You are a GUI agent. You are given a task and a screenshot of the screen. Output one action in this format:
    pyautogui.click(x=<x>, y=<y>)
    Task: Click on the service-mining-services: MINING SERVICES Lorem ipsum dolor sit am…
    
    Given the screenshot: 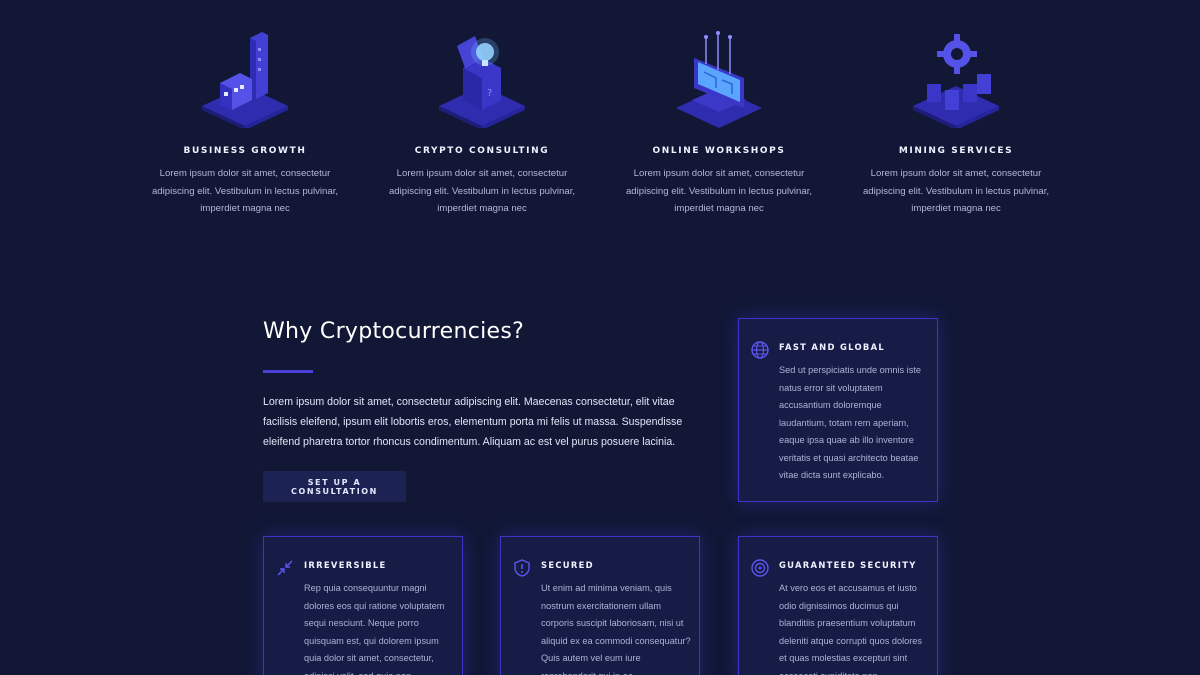 What is the action you would take?
    pyautogui.click(x=956, y=123)
    